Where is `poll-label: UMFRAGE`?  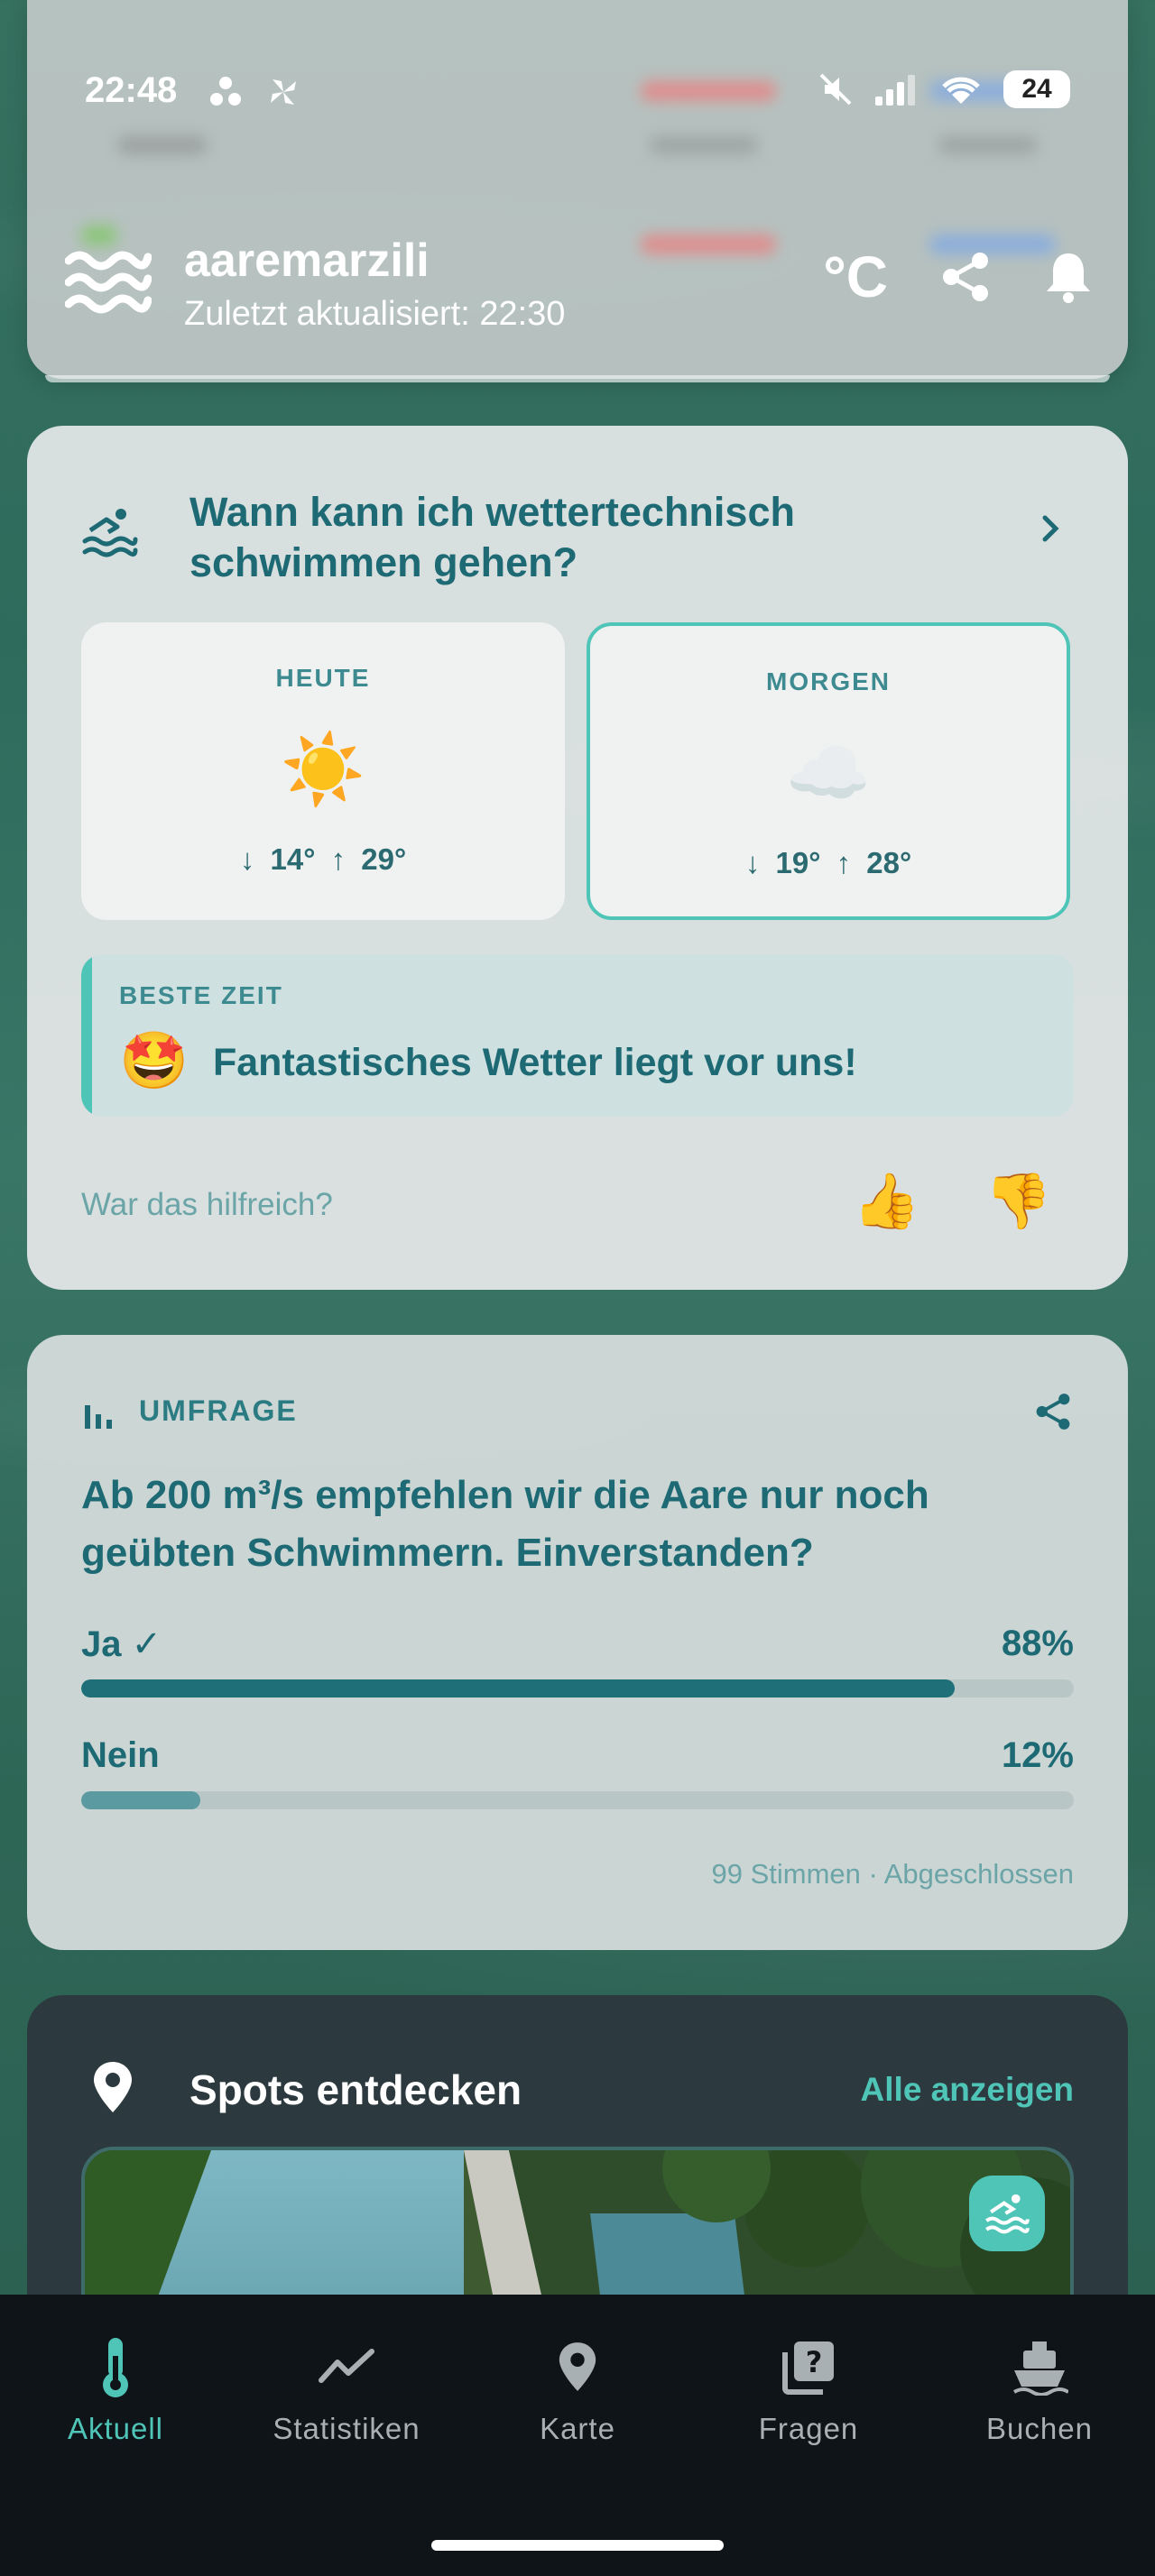
poll-label: UMFRAGE is located at coordinates (218, 1411).